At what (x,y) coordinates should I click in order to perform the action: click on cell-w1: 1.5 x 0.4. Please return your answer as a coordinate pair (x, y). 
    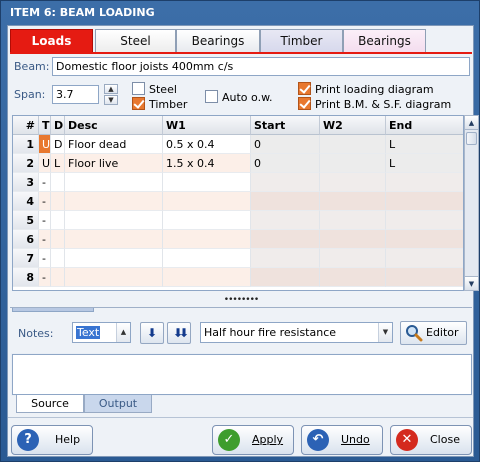
    Looking at the image, I should click on (207, 163).